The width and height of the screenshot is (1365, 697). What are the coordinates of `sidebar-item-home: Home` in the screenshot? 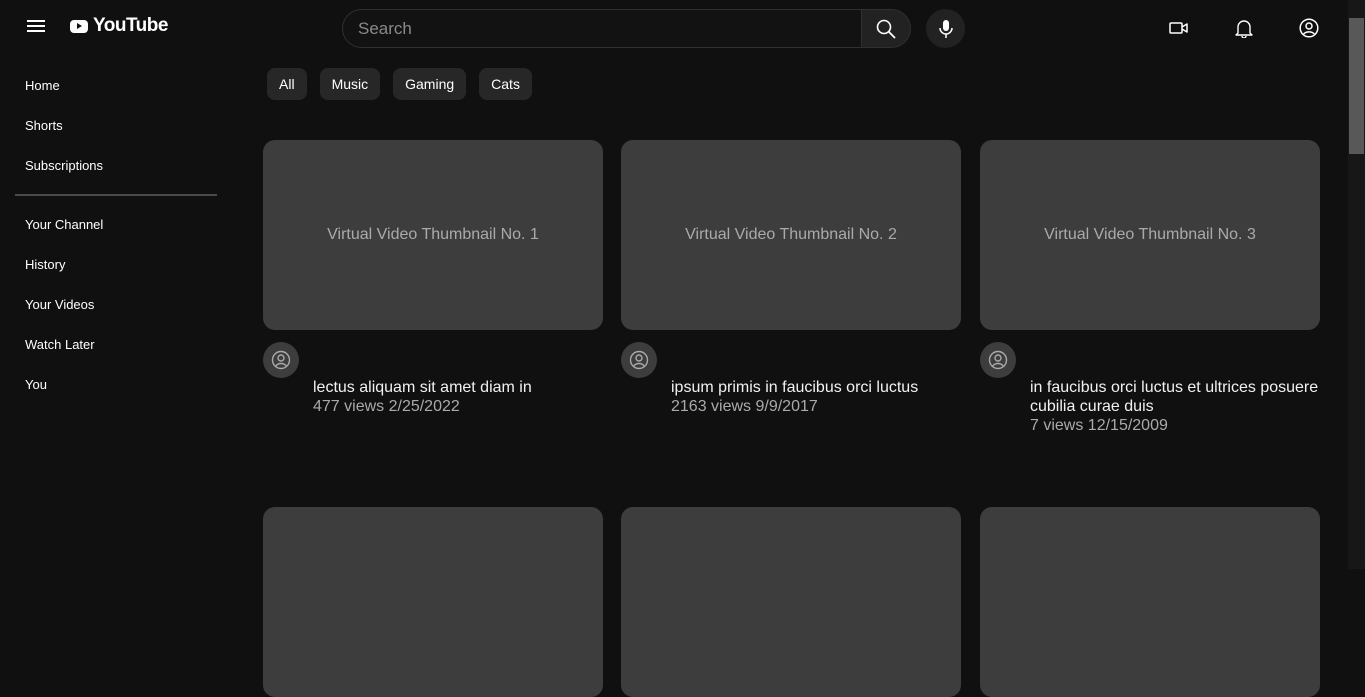 It's located at (116, 85).